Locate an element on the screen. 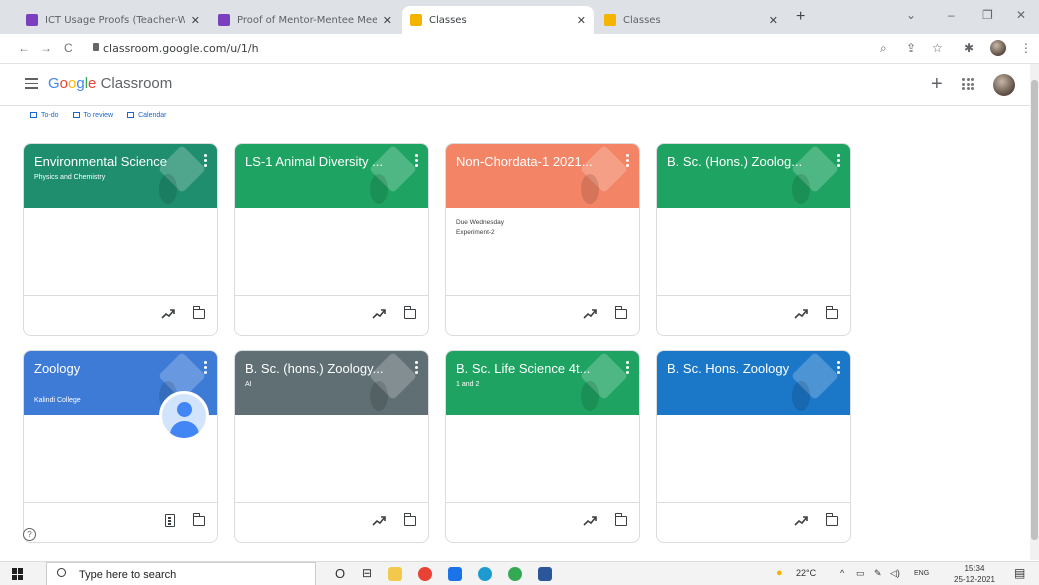 The width and height of the screenshot is (1039, 585). windows-start-icon is located at coordinates (18, 574).